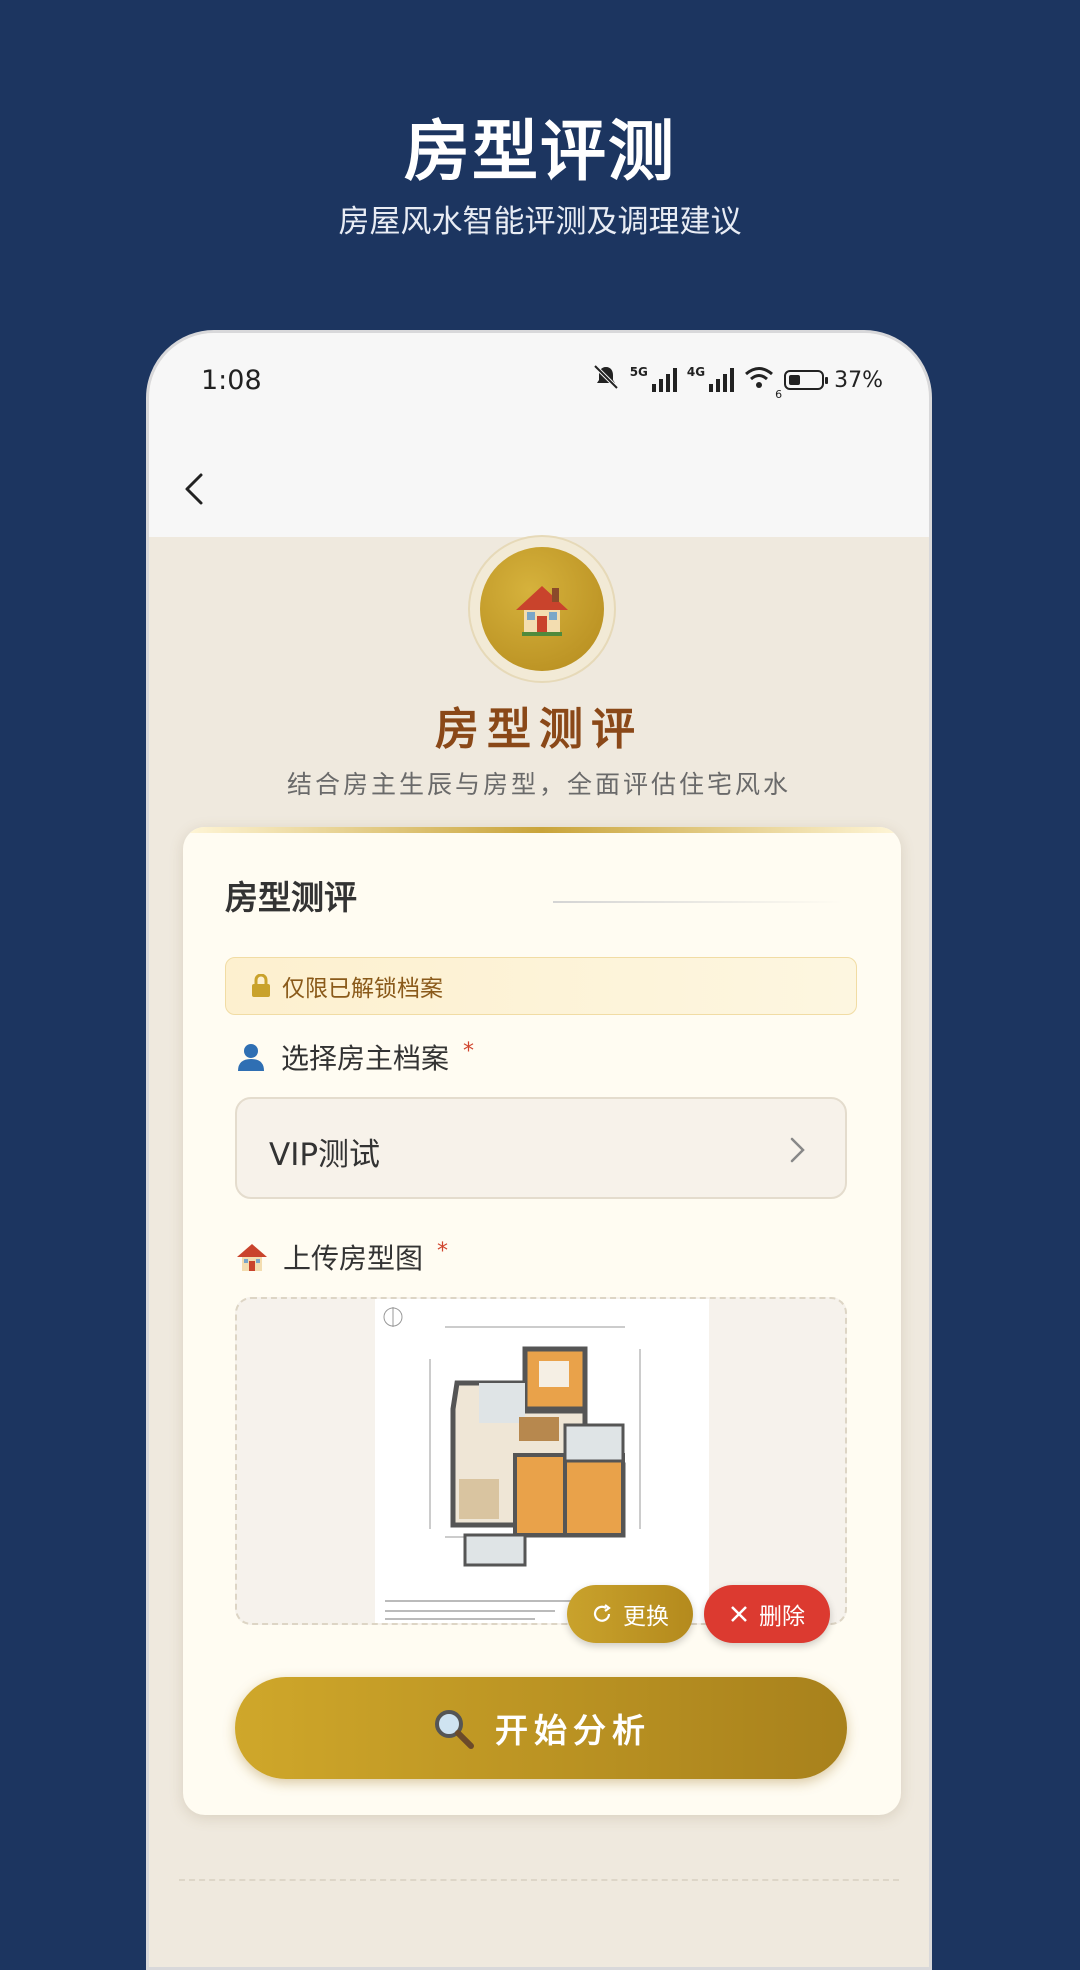 This screenshot has height=1970, width=1080. I want to click on chevron-left-icon, so click(194, 489).